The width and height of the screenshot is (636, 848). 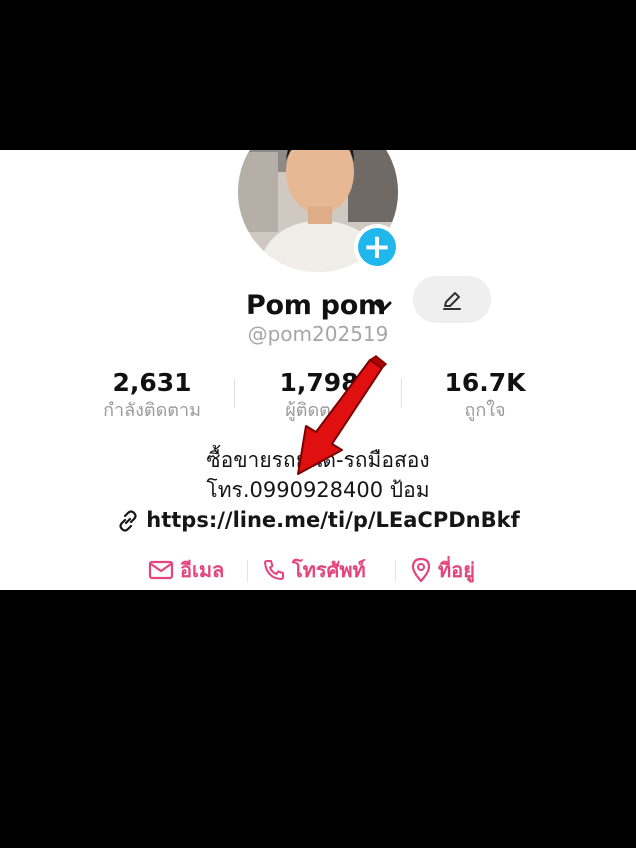 I want to click on link-text: https://line.me/ti/p/LEaCPDnBkf, so click(x=333, y=520).